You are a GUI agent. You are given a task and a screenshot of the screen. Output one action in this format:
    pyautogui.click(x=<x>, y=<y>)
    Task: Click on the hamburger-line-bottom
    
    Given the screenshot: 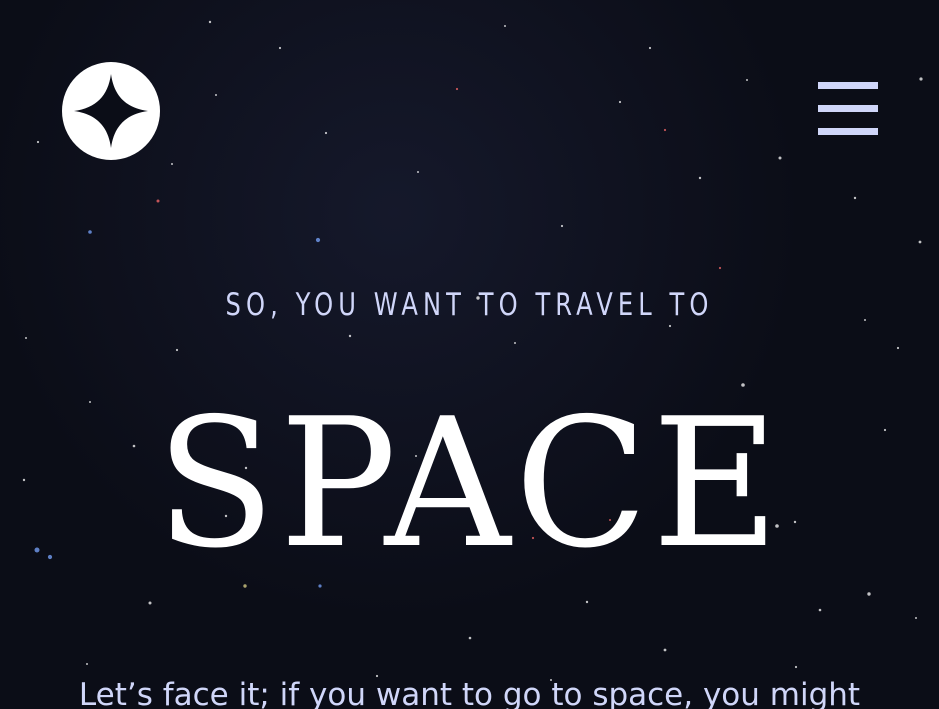 What is the action you would take?
    pyautogui.click(x=848, y=131)
    